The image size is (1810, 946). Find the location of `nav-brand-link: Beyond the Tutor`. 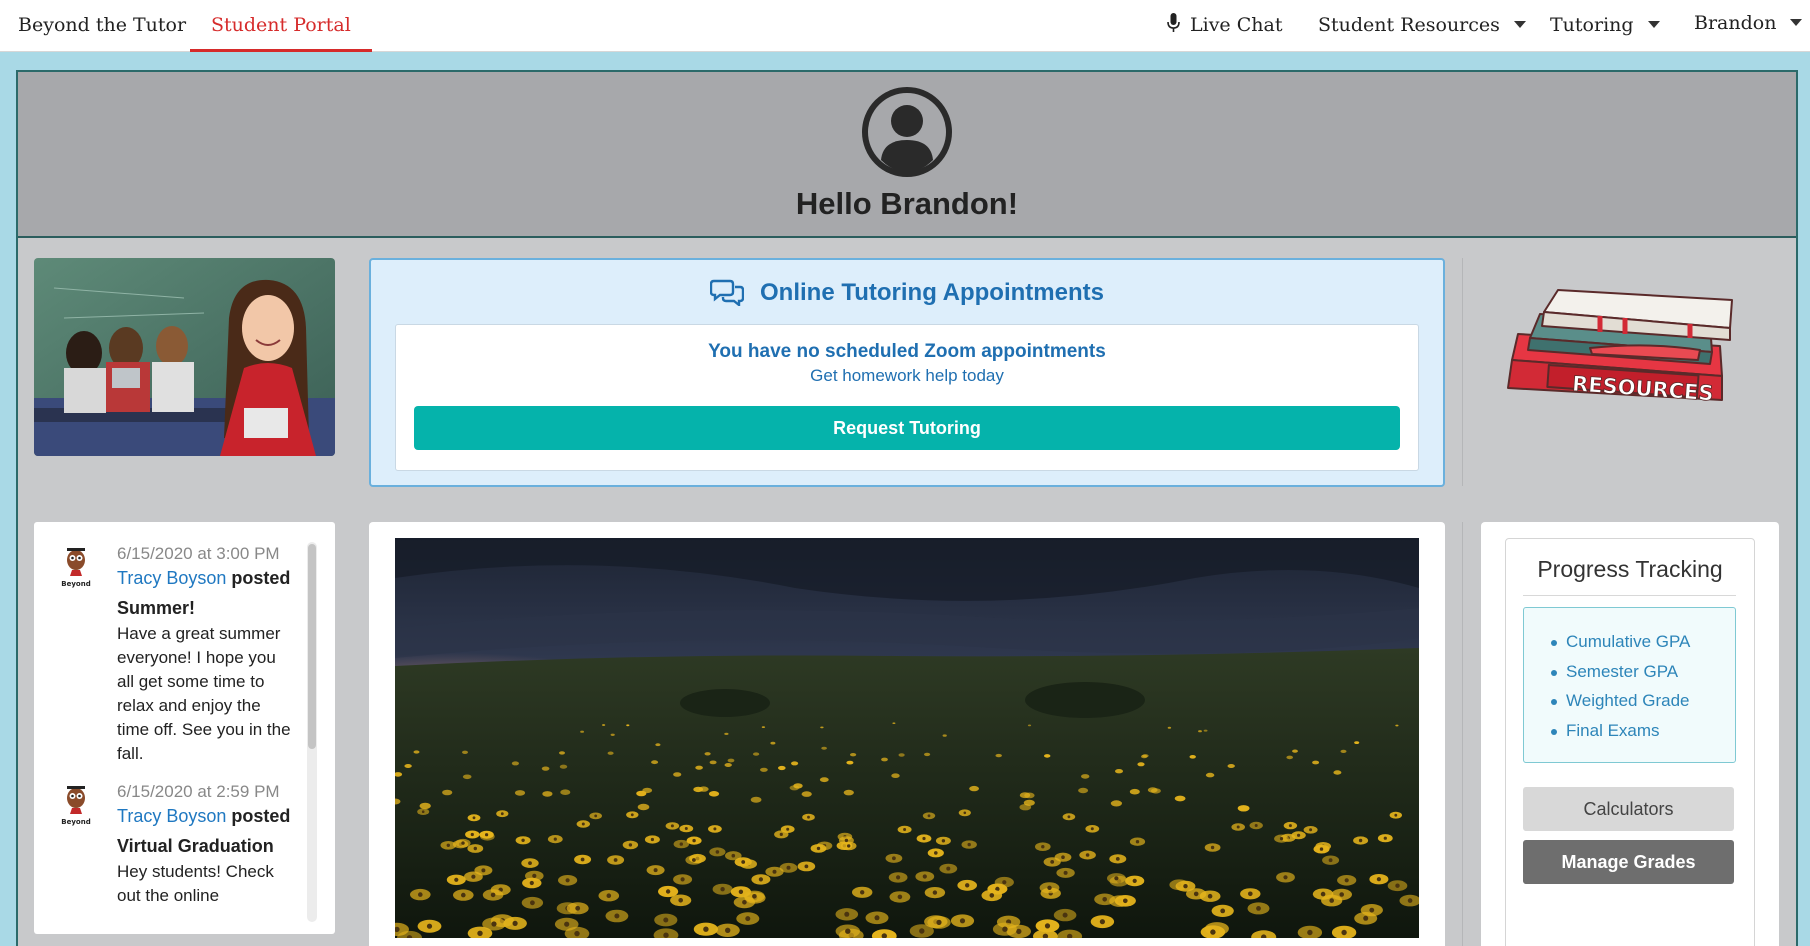

nav-brand-link: Beyond the Tutor is located at coordinates (102, 26).